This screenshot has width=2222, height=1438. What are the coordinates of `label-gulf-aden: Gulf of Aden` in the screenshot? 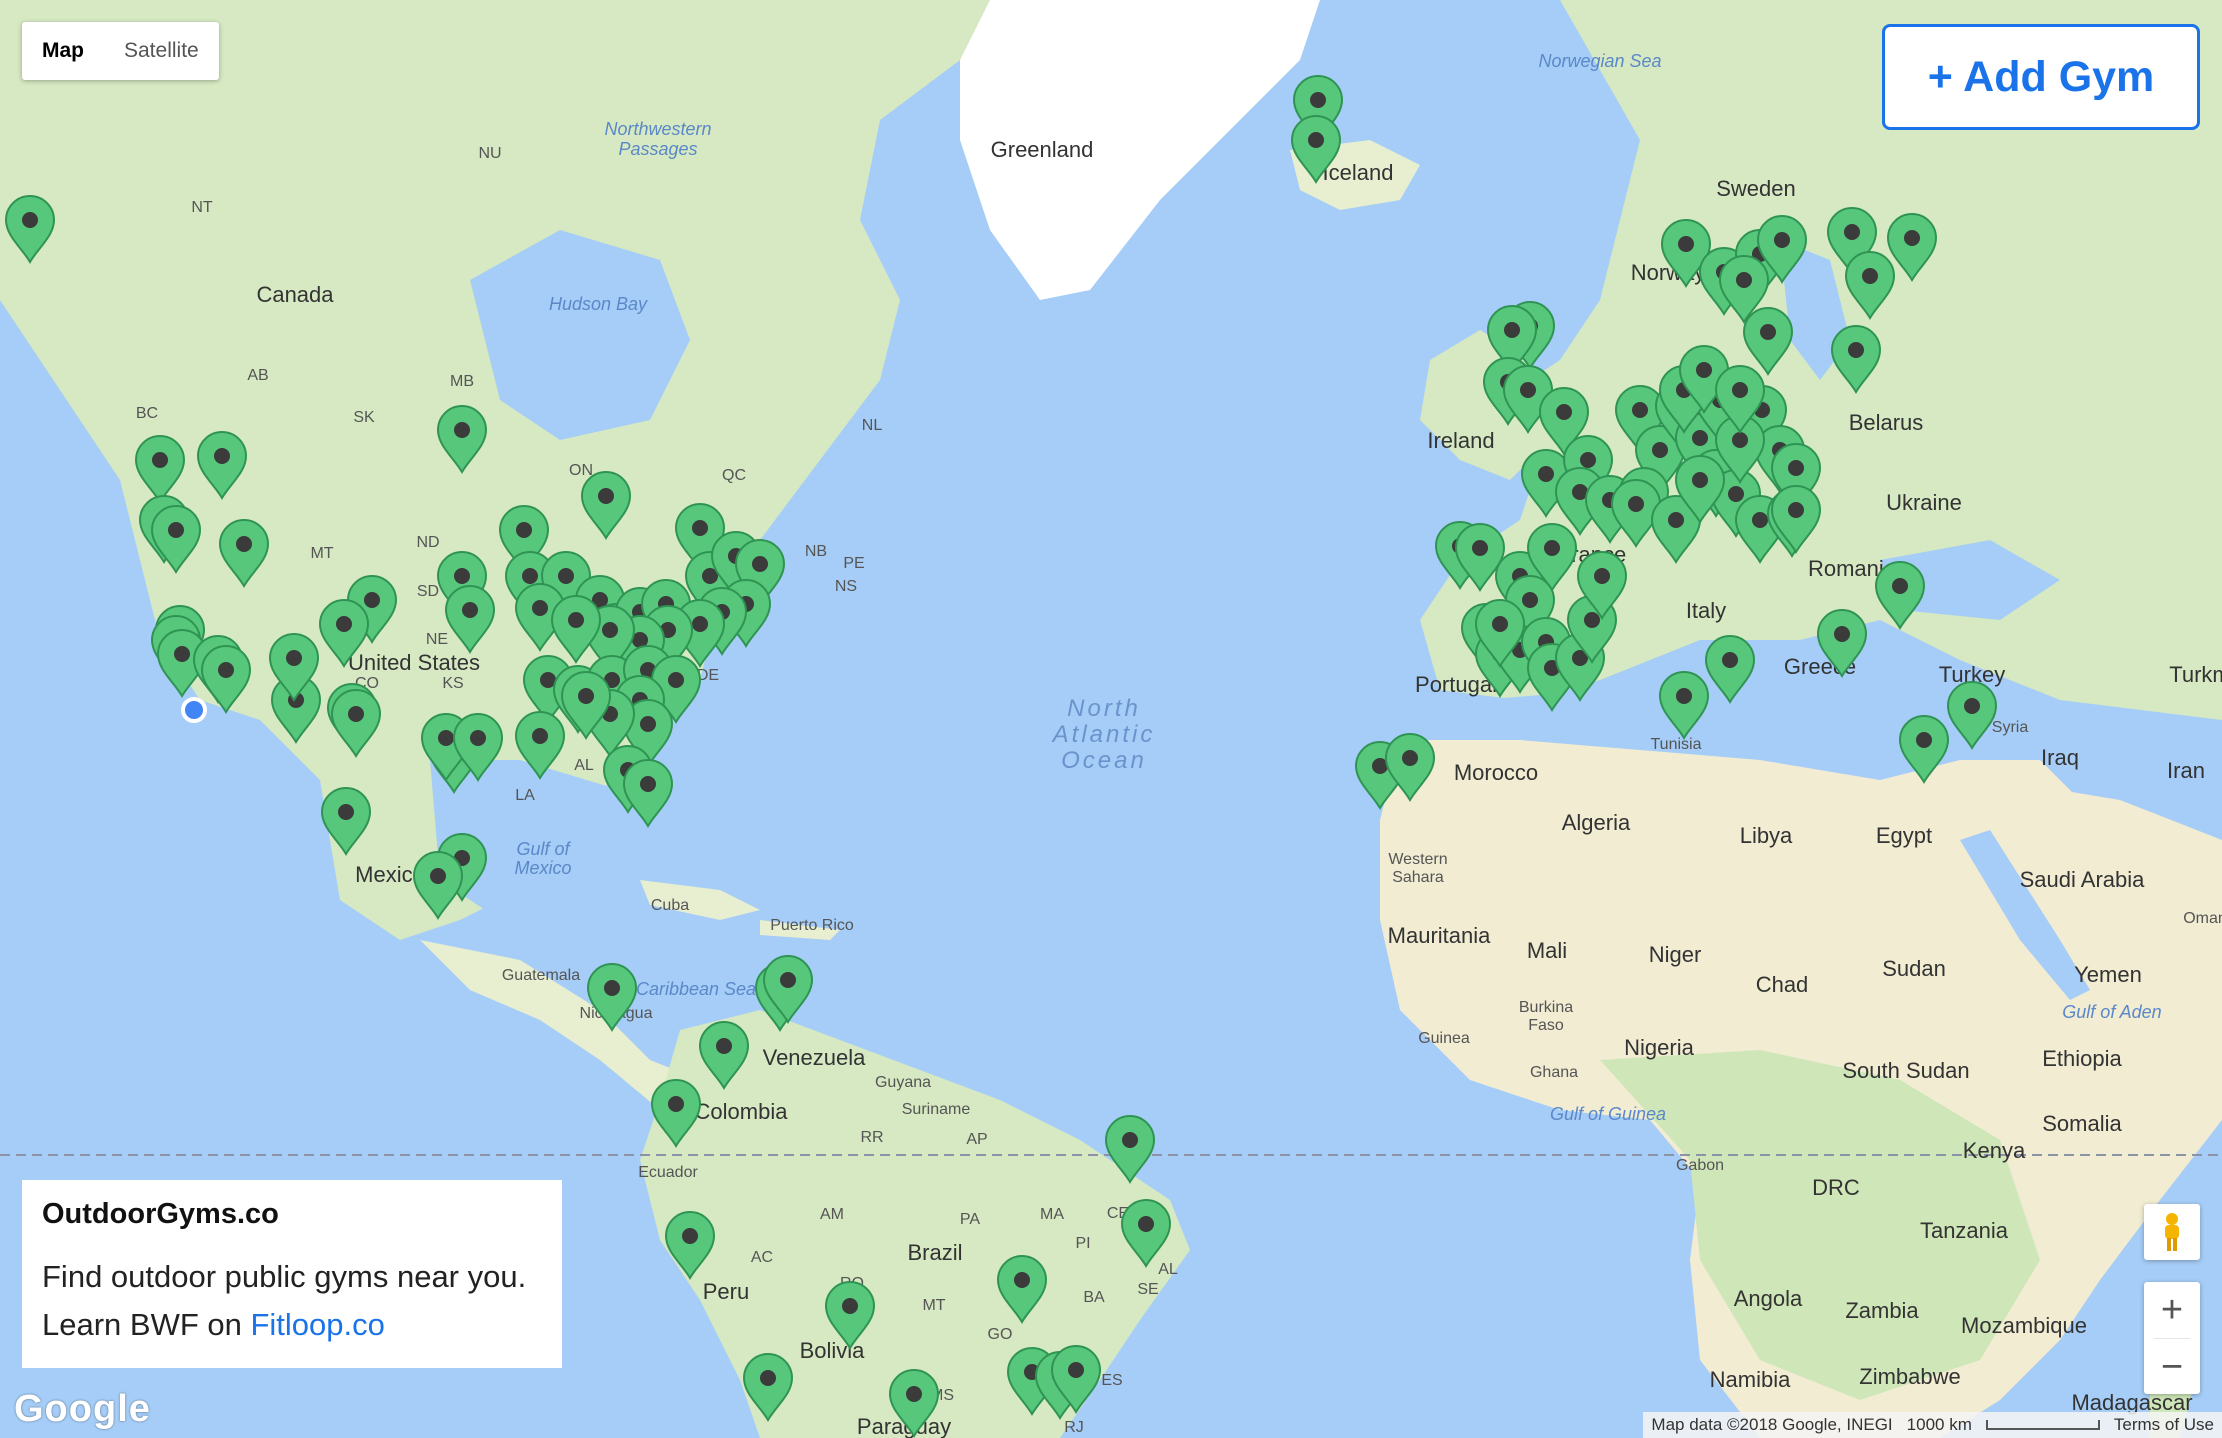 It's located at (2111, 1012).